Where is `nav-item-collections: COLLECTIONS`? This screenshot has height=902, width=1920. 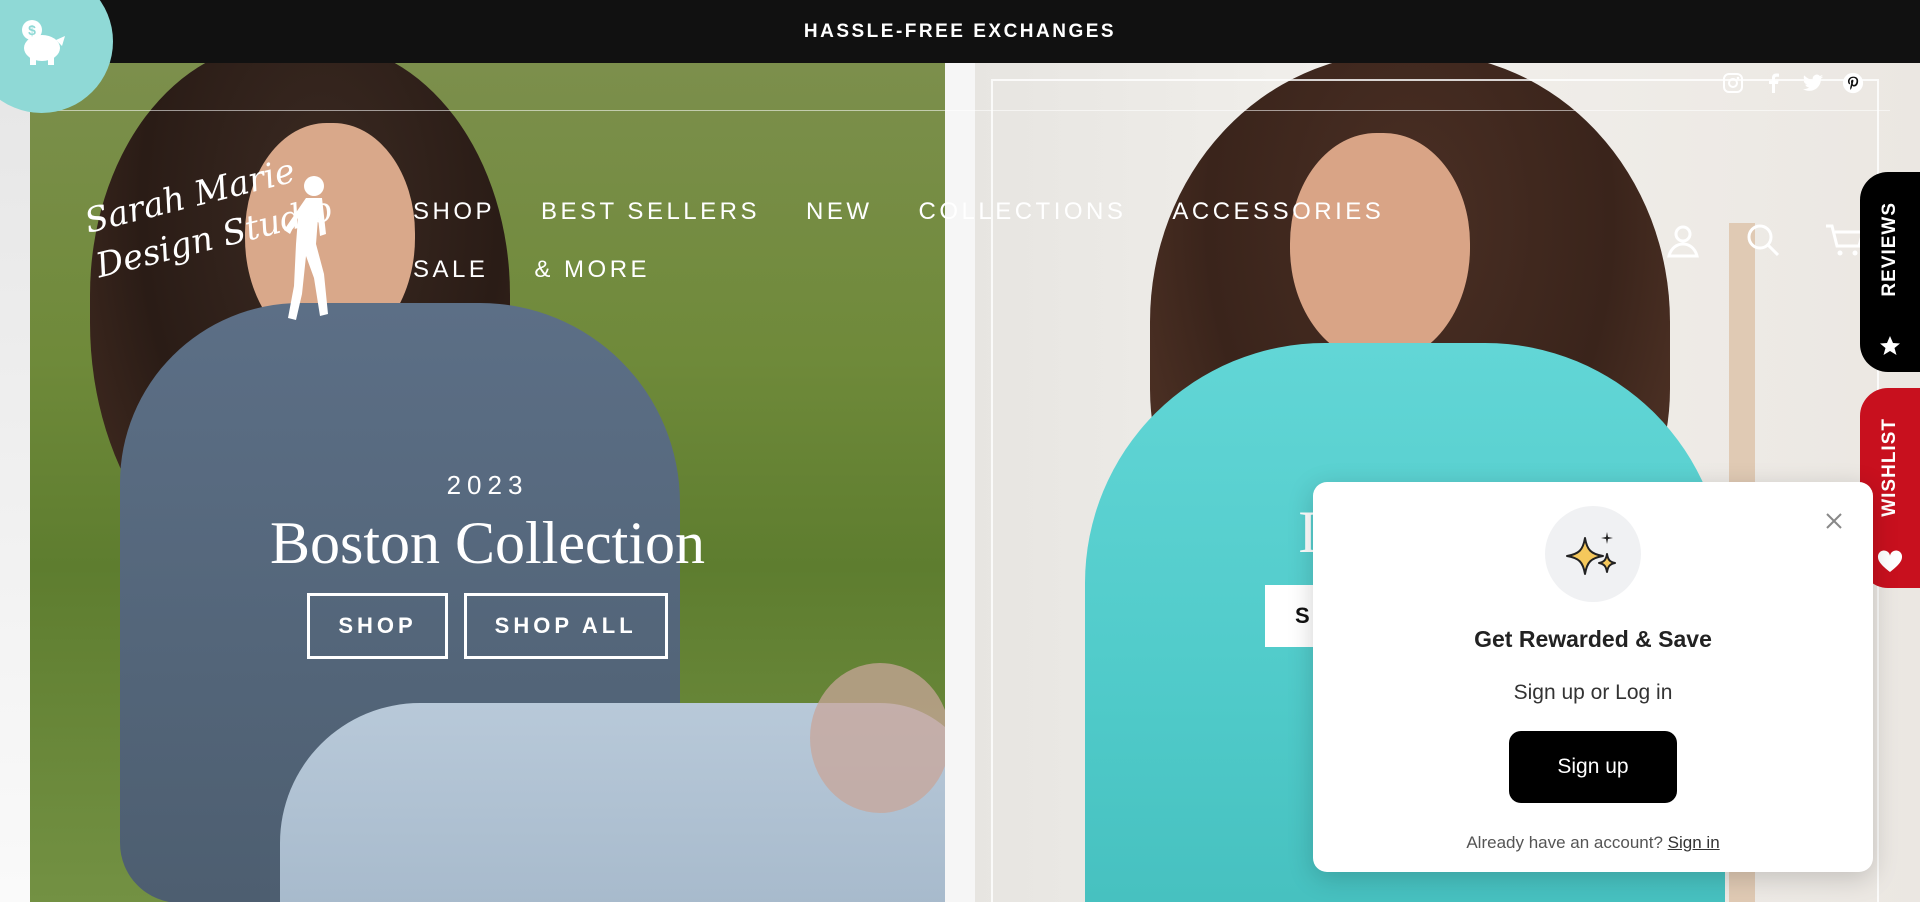 nav-item-collections: COLLECTIONS is located at coordinates (1023, 212).